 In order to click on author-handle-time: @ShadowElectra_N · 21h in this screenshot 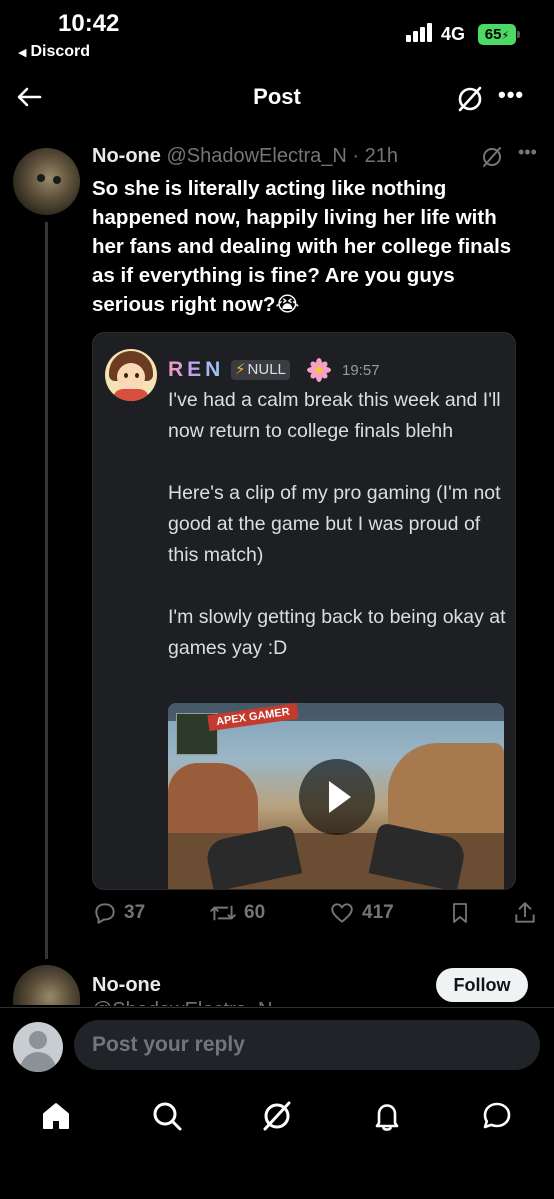, I will do `click(282, 156)`.